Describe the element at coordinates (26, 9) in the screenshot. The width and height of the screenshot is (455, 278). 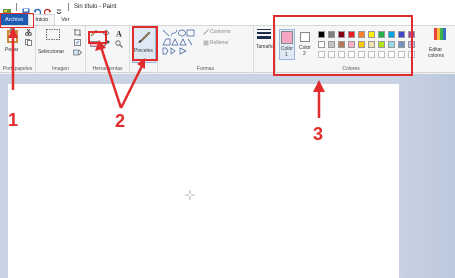
I see `save-icon` at that location.